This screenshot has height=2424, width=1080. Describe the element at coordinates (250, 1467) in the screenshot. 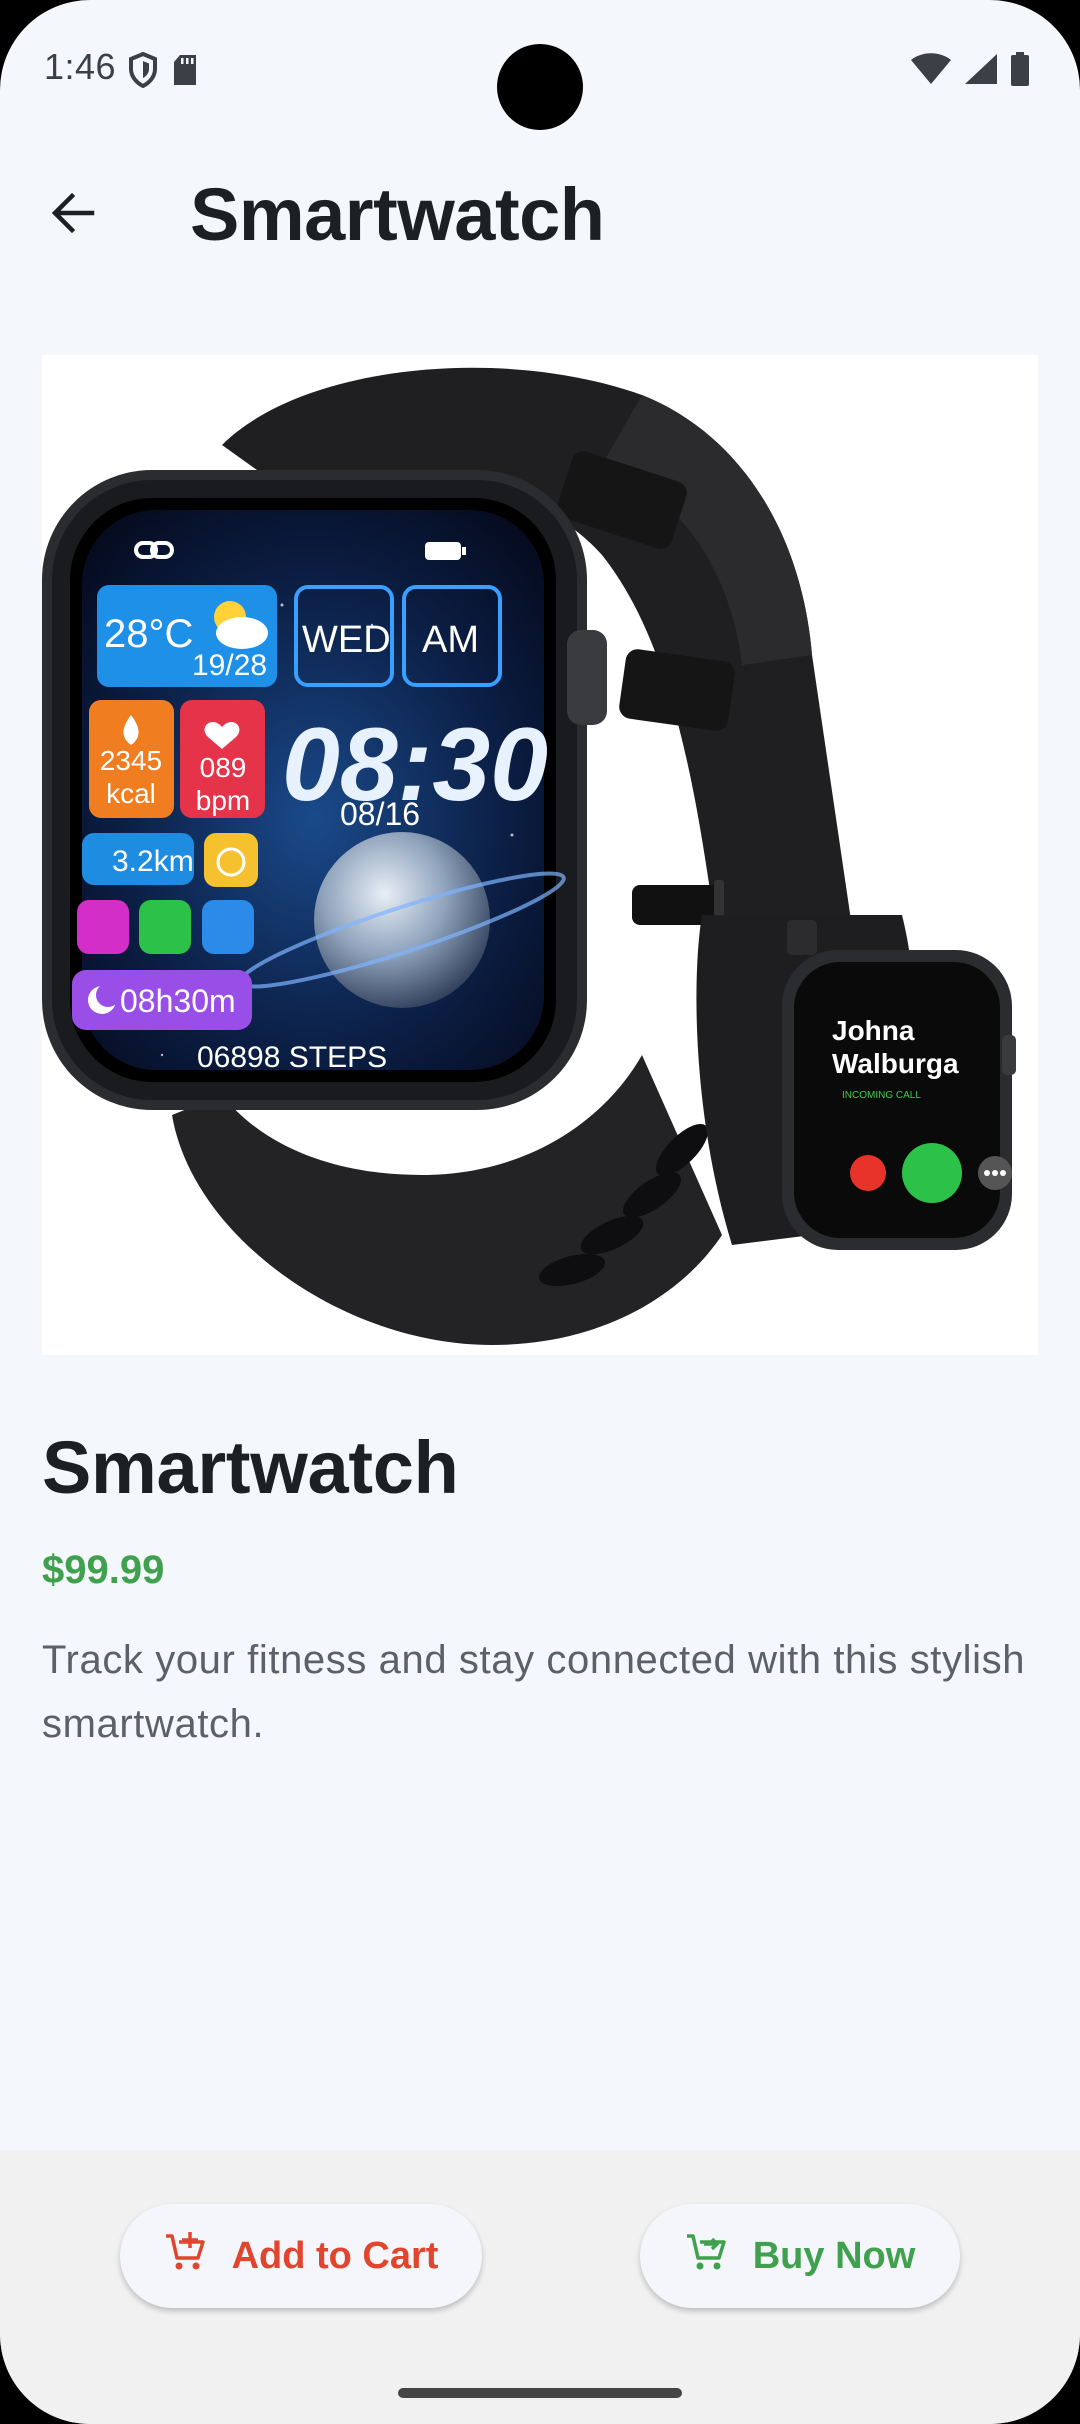

I see `product-name: Smartwatch` at that location.